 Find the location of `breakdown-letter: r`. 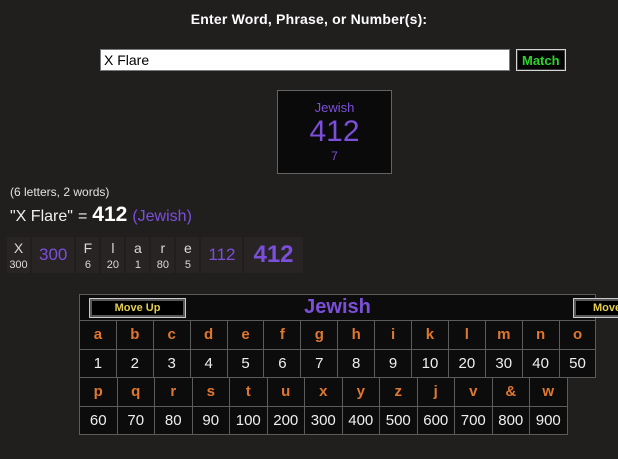

breakdown-letter: r is located at coordinates (163, 248).